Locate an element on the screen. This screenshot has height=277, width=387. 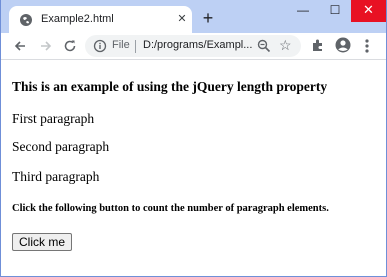
menu-icon is located at coordinates (367, 46).